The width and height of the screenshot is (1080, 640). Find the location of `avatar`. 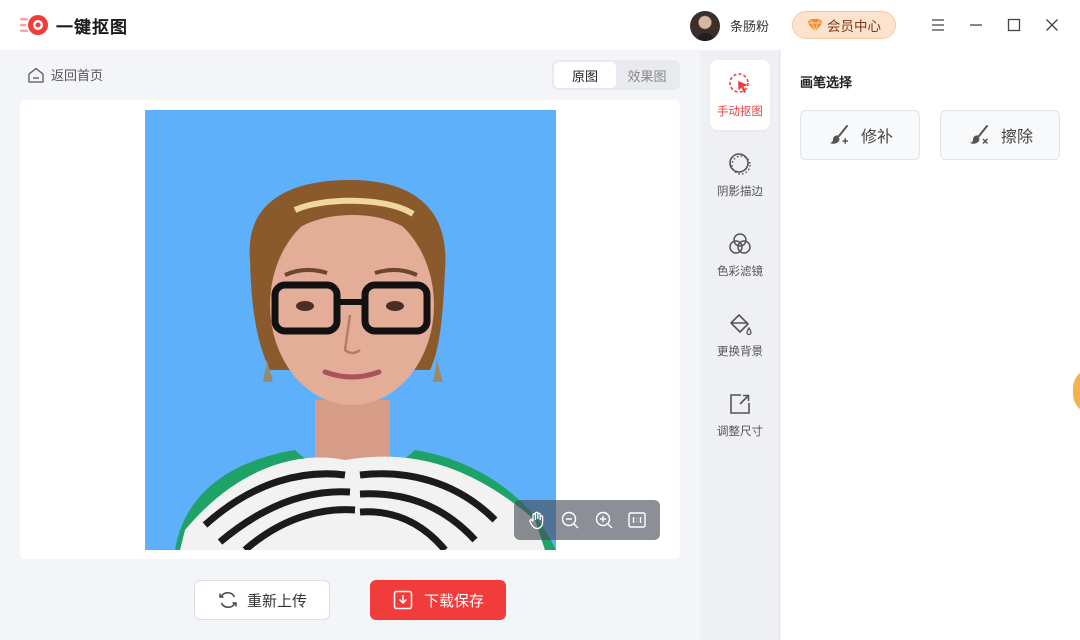

avatar is located at coordinates (705, 26).